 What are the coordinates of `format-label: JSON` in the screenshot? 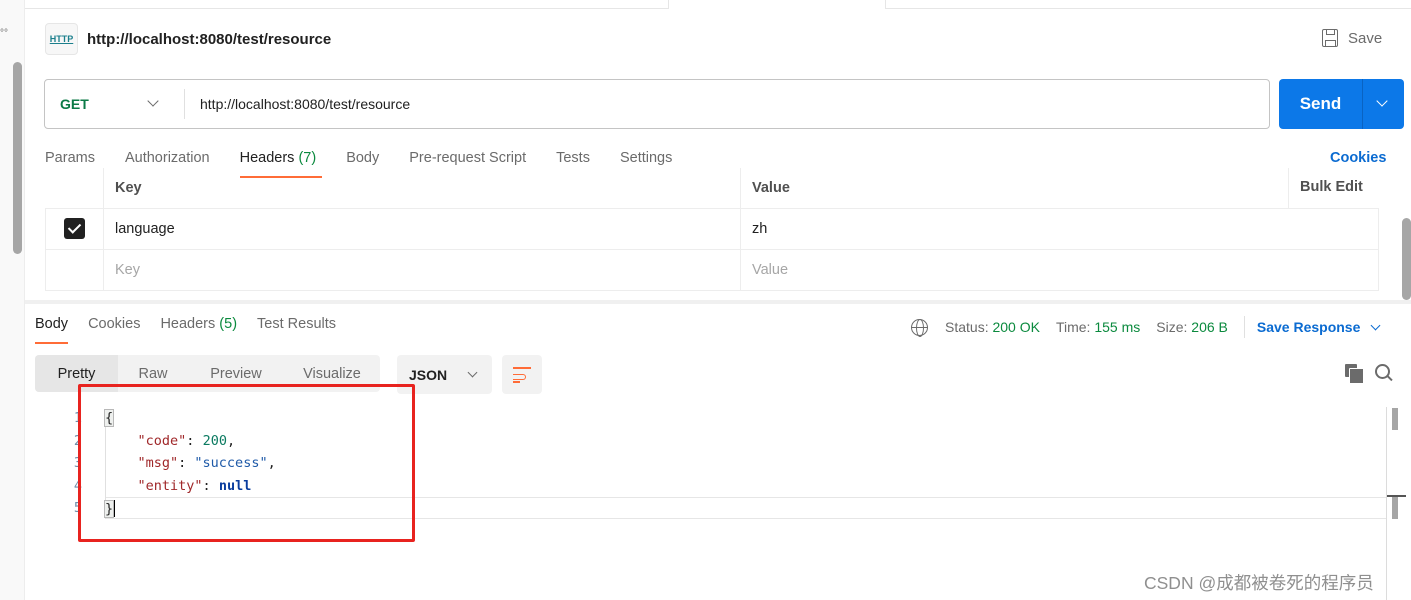 It's located at (428, 374).